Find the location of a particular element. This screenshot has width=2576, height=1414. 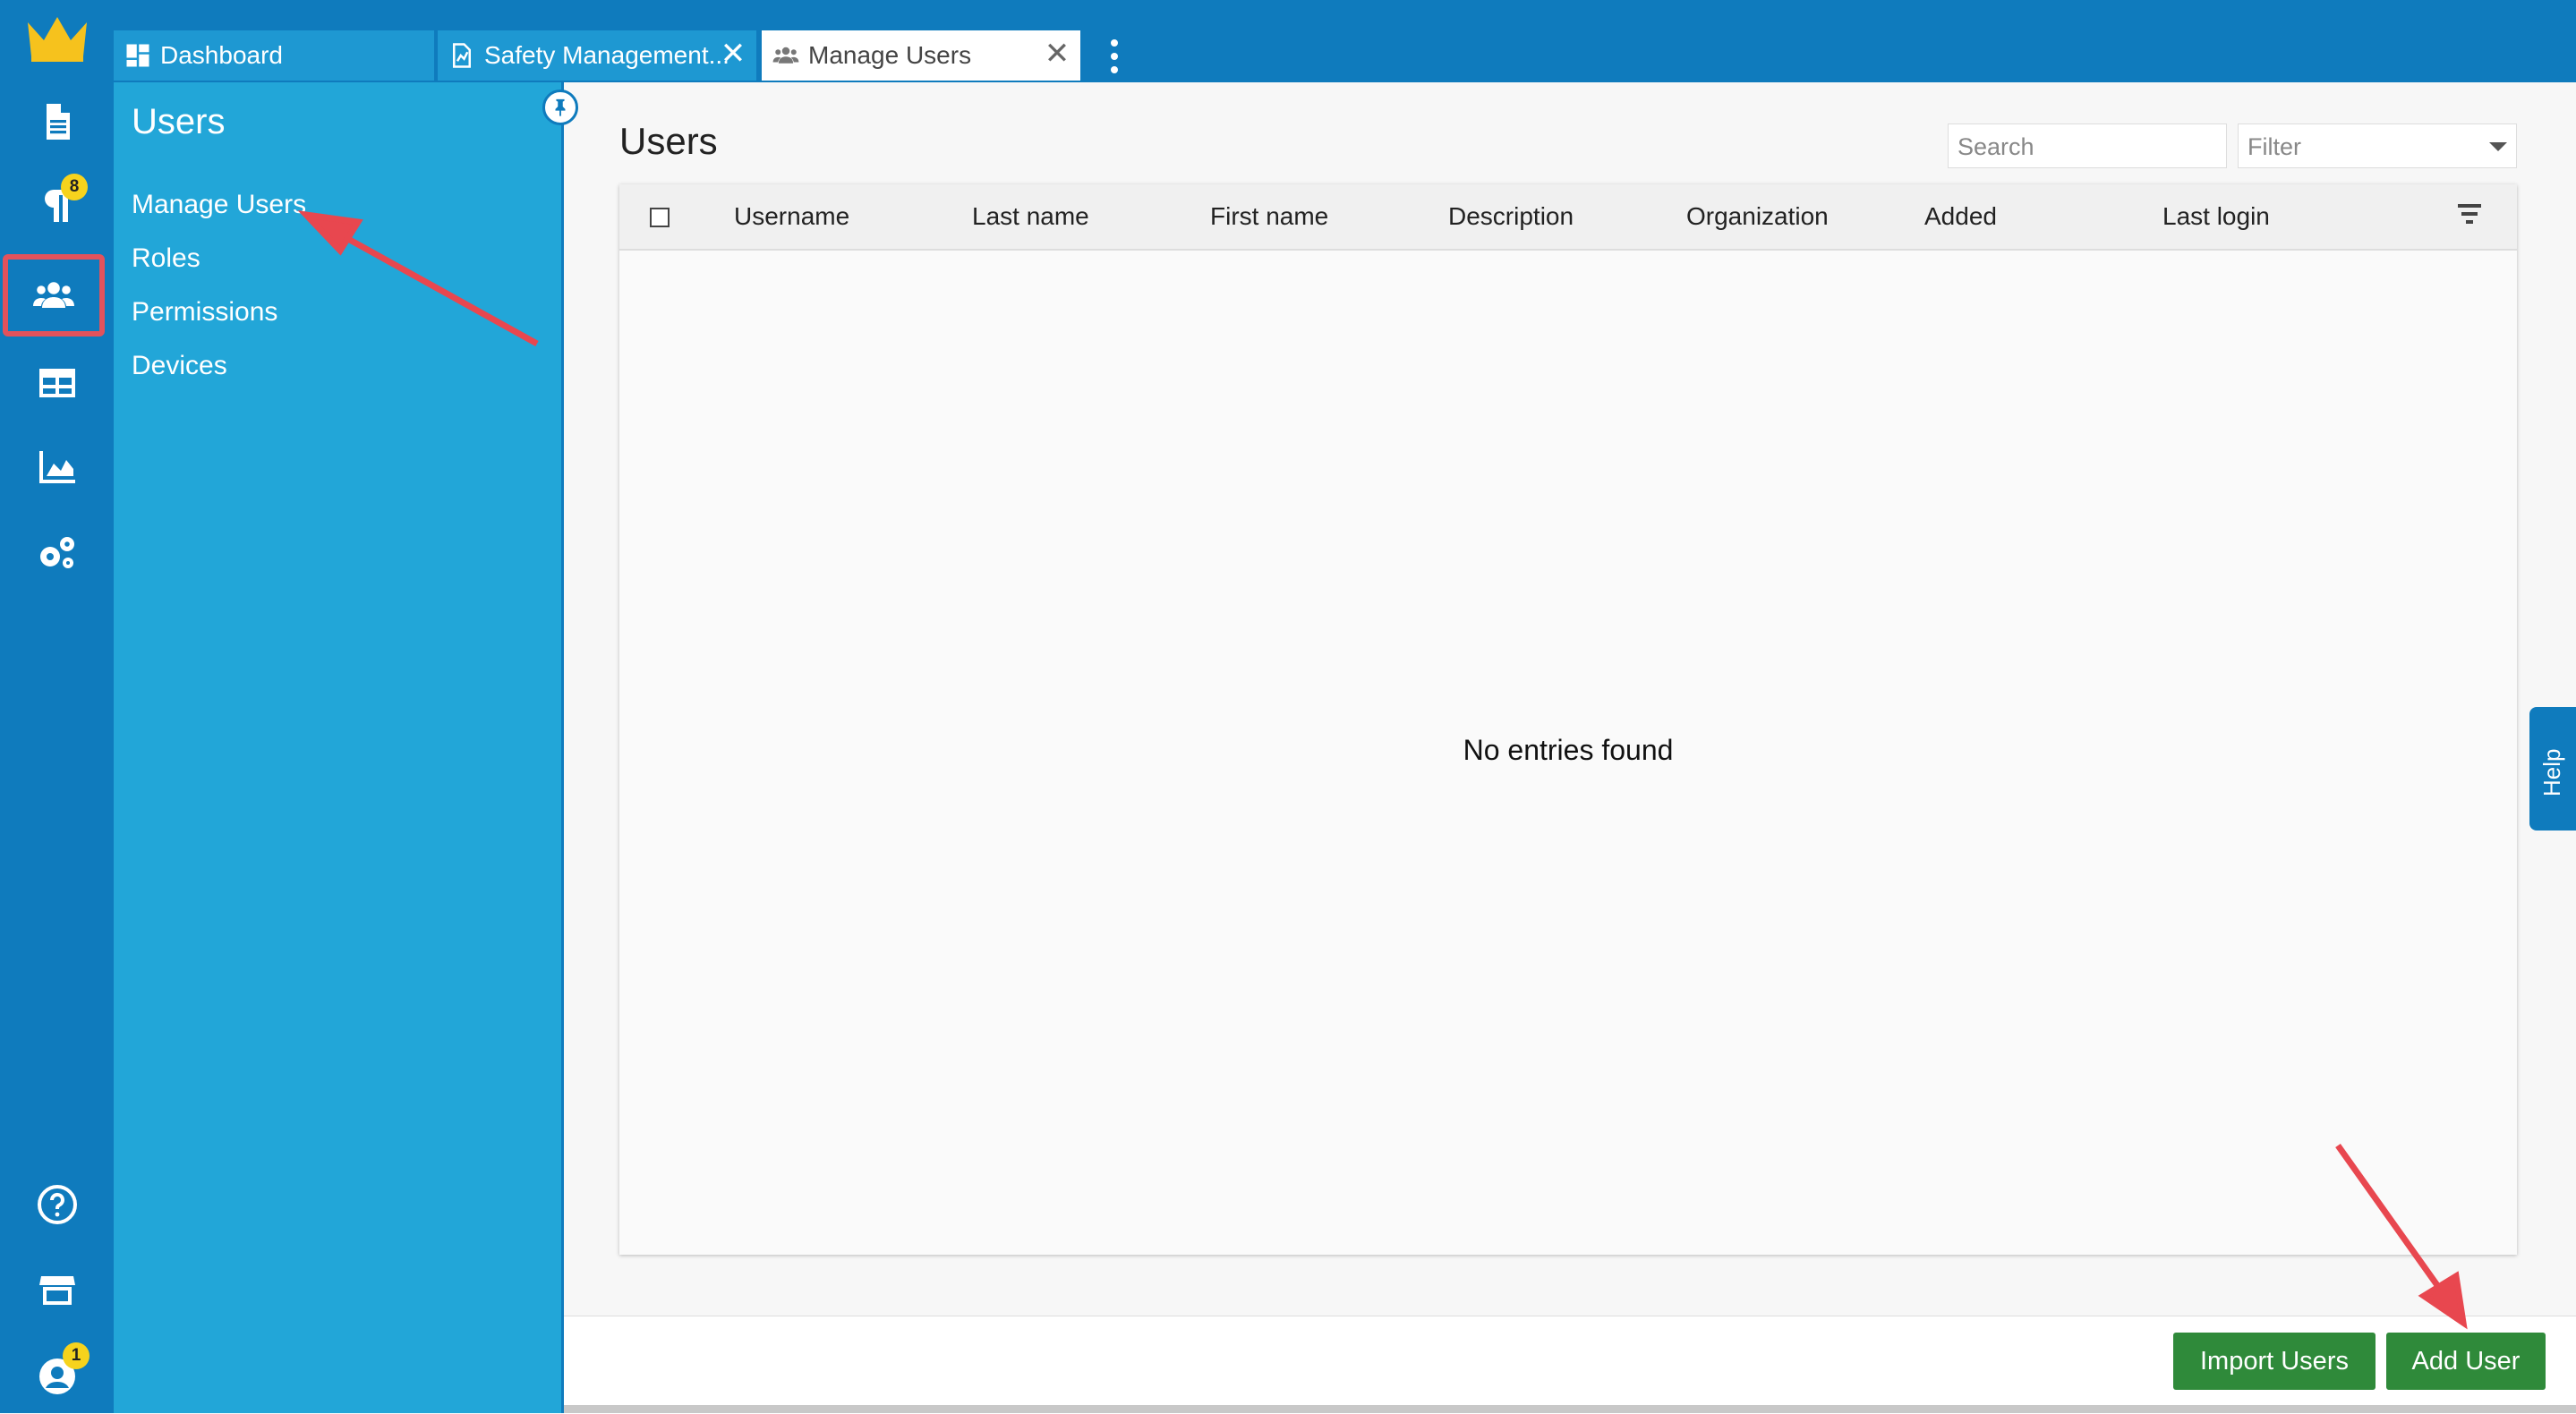

tab-safety-management: Safety Management... ✕ is located at coordinates (597, 55).